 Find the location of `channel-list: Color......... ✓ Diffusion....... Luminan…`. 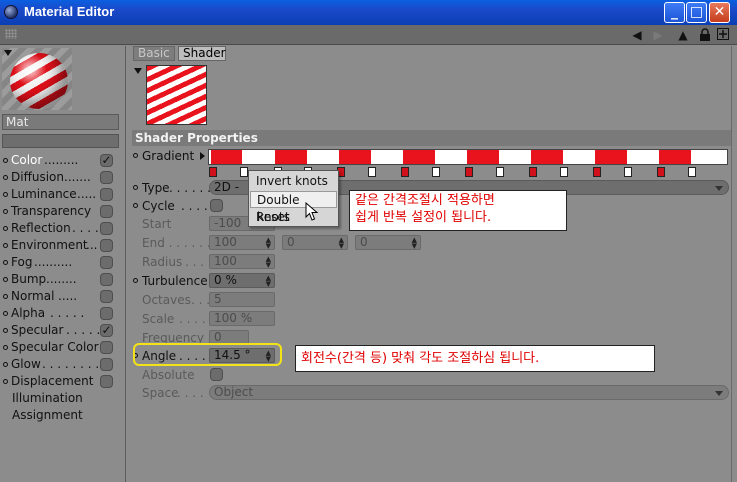

channel-list: Color......... ✓ Diffusion....... Luminan… is located at coordinates (62, 288).